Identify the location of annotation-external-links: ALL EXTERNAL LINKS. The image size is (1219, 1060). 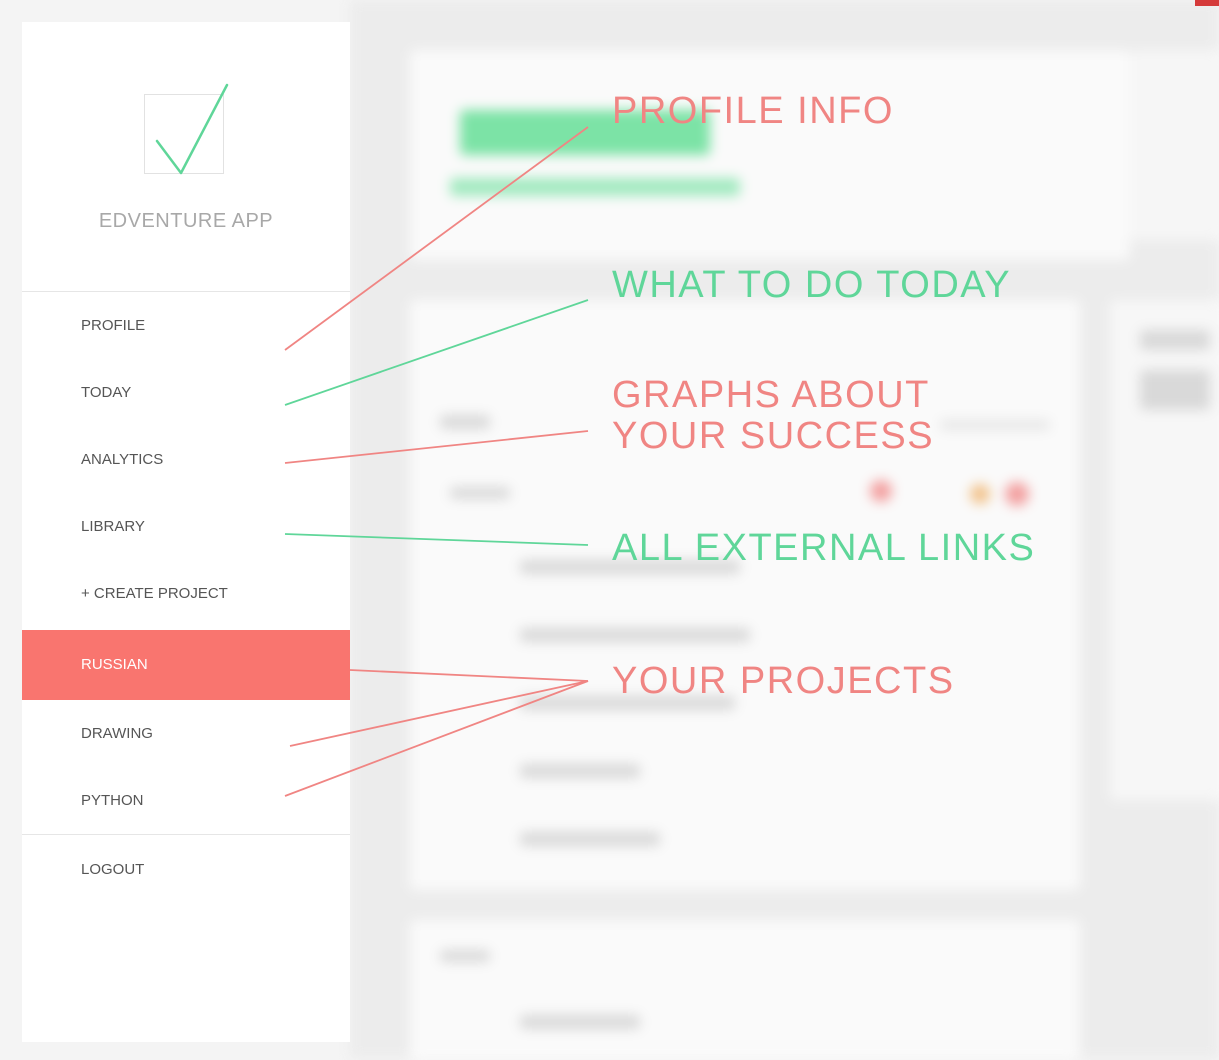
(824, 548).